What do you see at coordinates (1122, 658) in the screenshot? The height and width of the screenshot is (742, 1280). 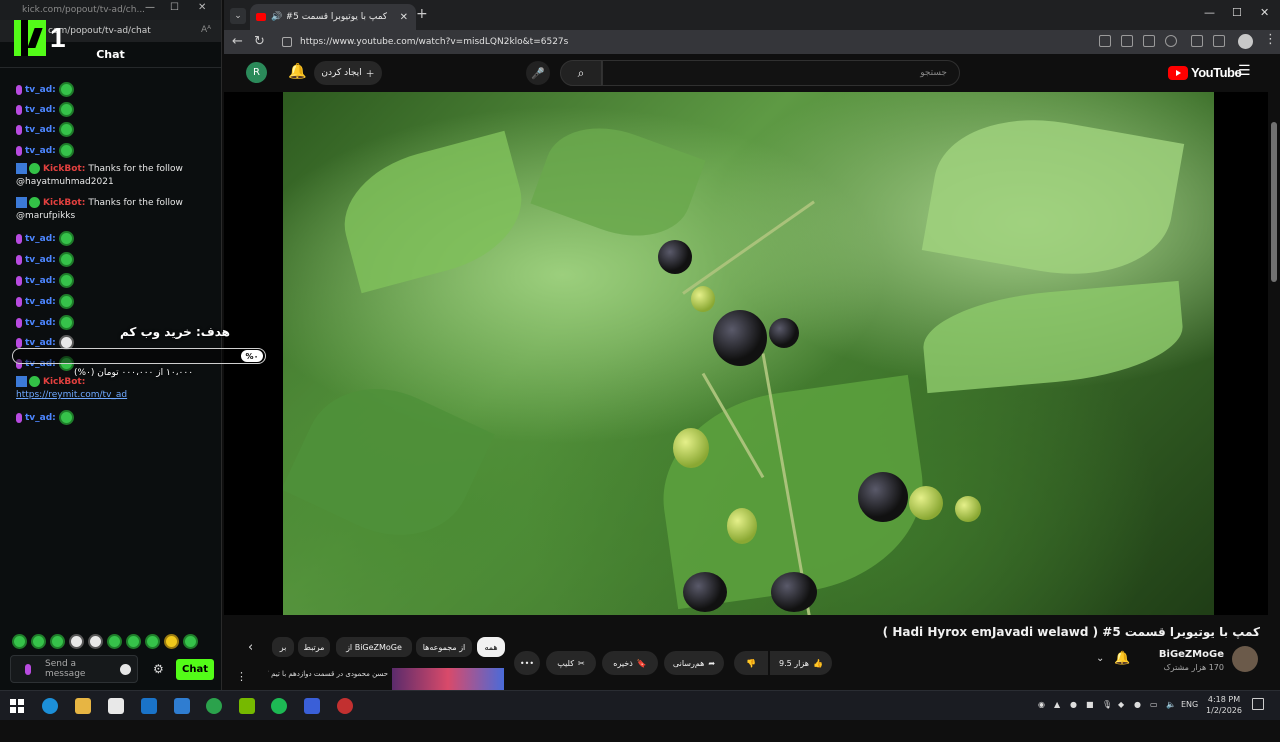 I see `subscription-bell-icon: 🔔` at bounding box center [1122, 658].